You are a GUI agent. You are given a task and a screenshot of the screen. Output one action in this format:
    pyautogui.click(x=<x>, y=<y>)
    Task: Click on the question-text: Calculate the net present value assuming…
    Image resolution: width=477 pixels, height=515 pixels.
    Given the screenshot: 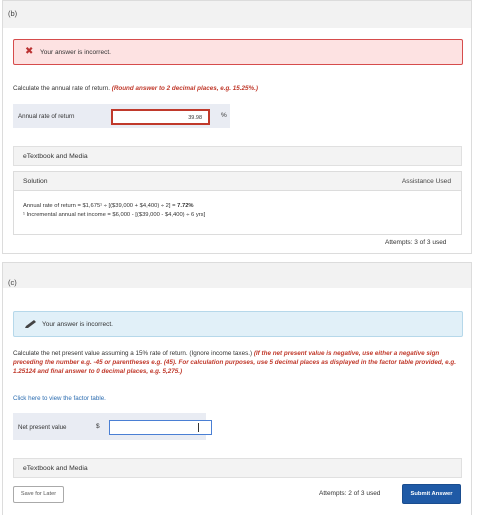 What is the action you would take?
    pyautogui.click(x=239, y=362)
    